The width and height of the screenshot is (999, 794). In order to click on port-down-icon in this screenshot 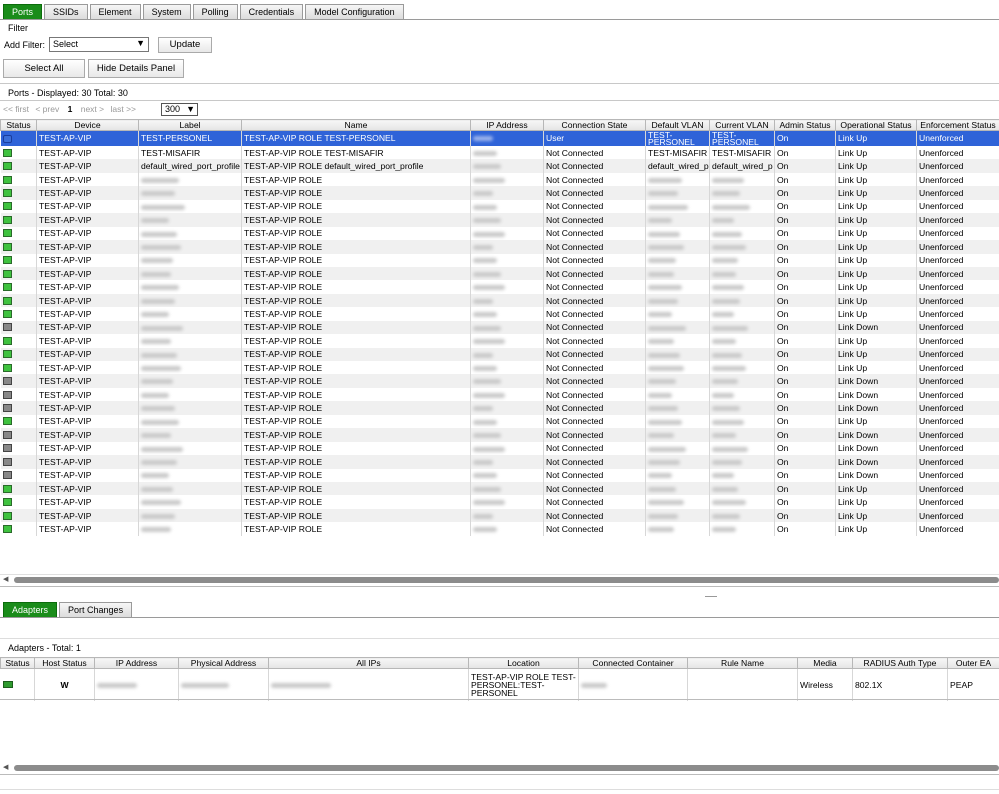, I will do `click(7, 448)`.